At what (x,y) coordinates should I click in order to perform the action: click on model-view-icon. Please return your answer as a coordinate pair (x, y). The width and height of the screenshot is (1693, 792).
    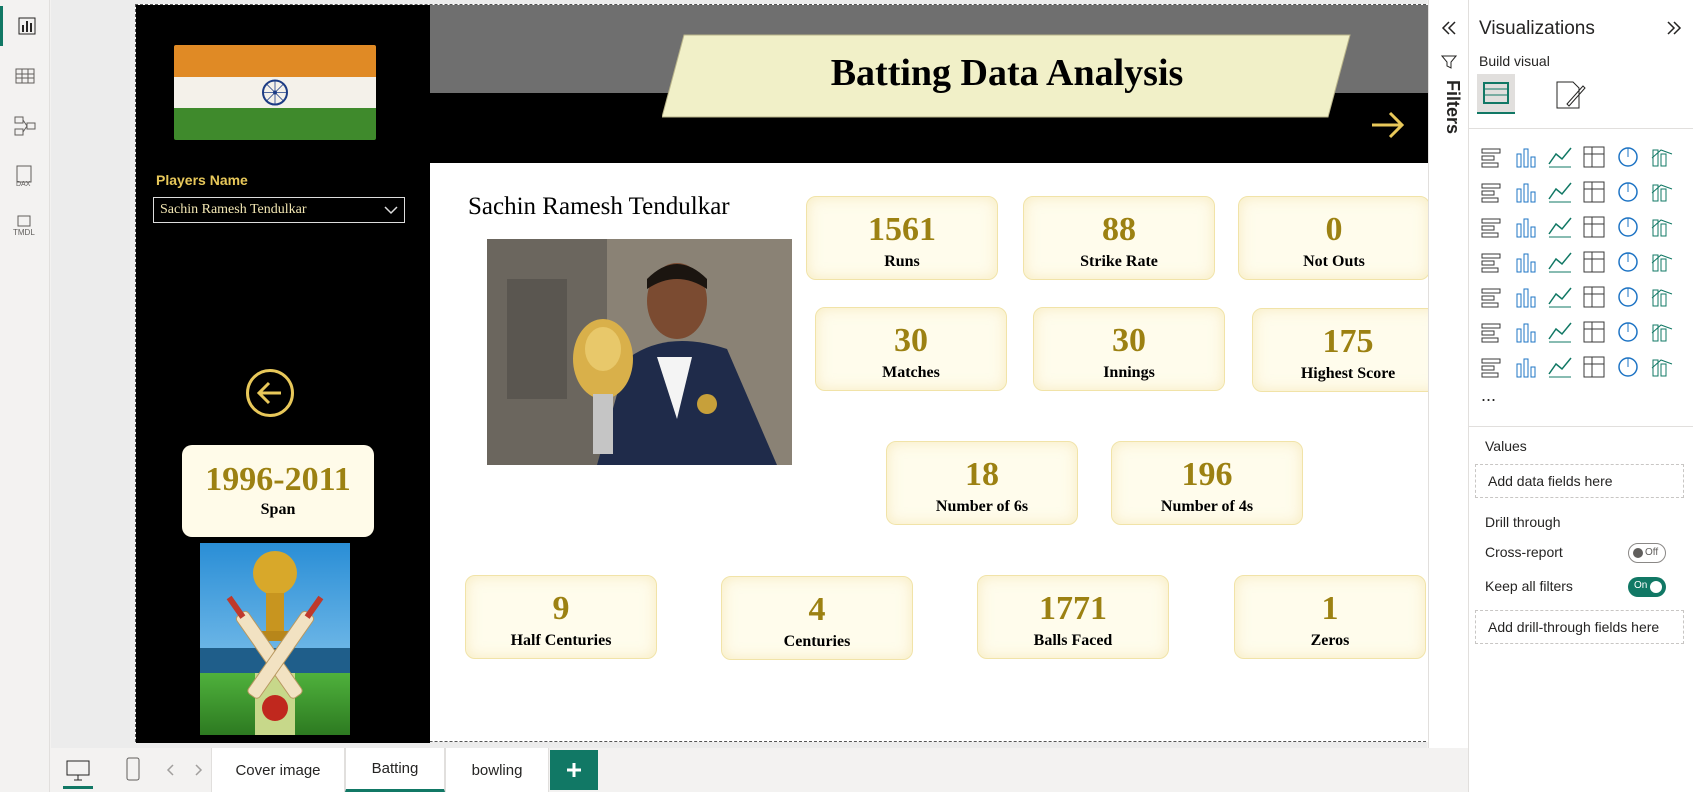
    Looking at the image, I should click on (25, 126).